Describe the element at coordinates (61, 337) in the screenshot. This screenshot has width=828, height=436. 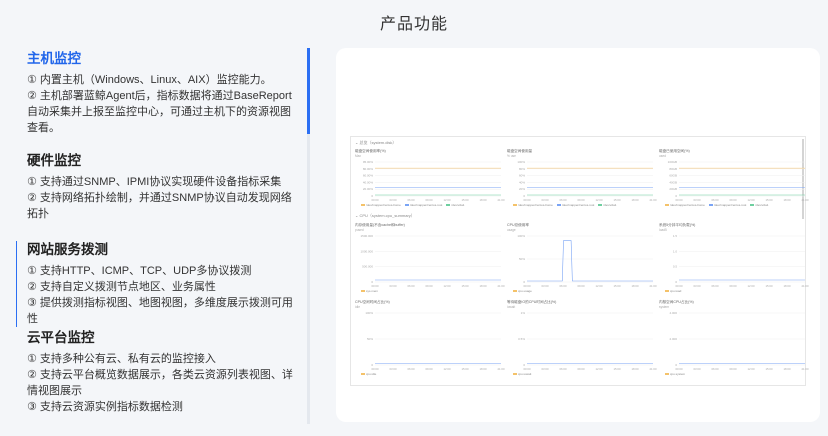
I see `feature-title: 云平台监控` at that location.